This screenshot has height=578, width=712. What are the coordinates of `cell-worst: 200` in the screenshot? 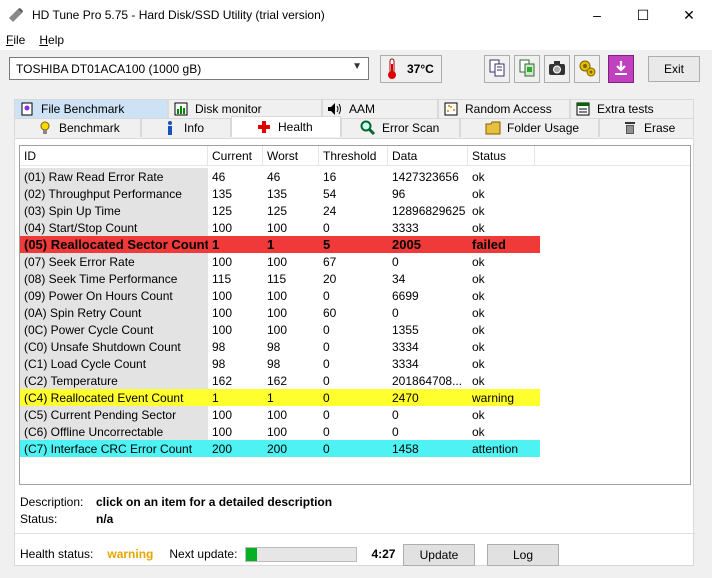 It's located at (277, 448).